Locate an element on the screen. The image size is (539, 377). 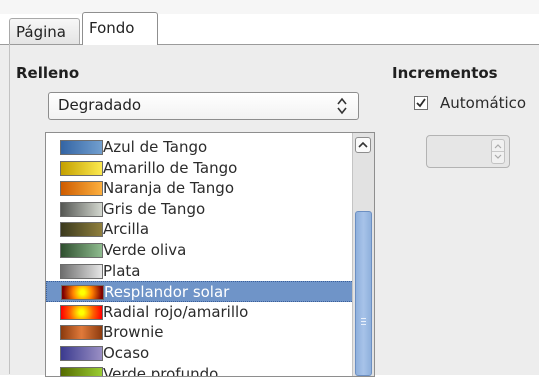
gradient-name: Brownie is located at coordinates (133, 332).